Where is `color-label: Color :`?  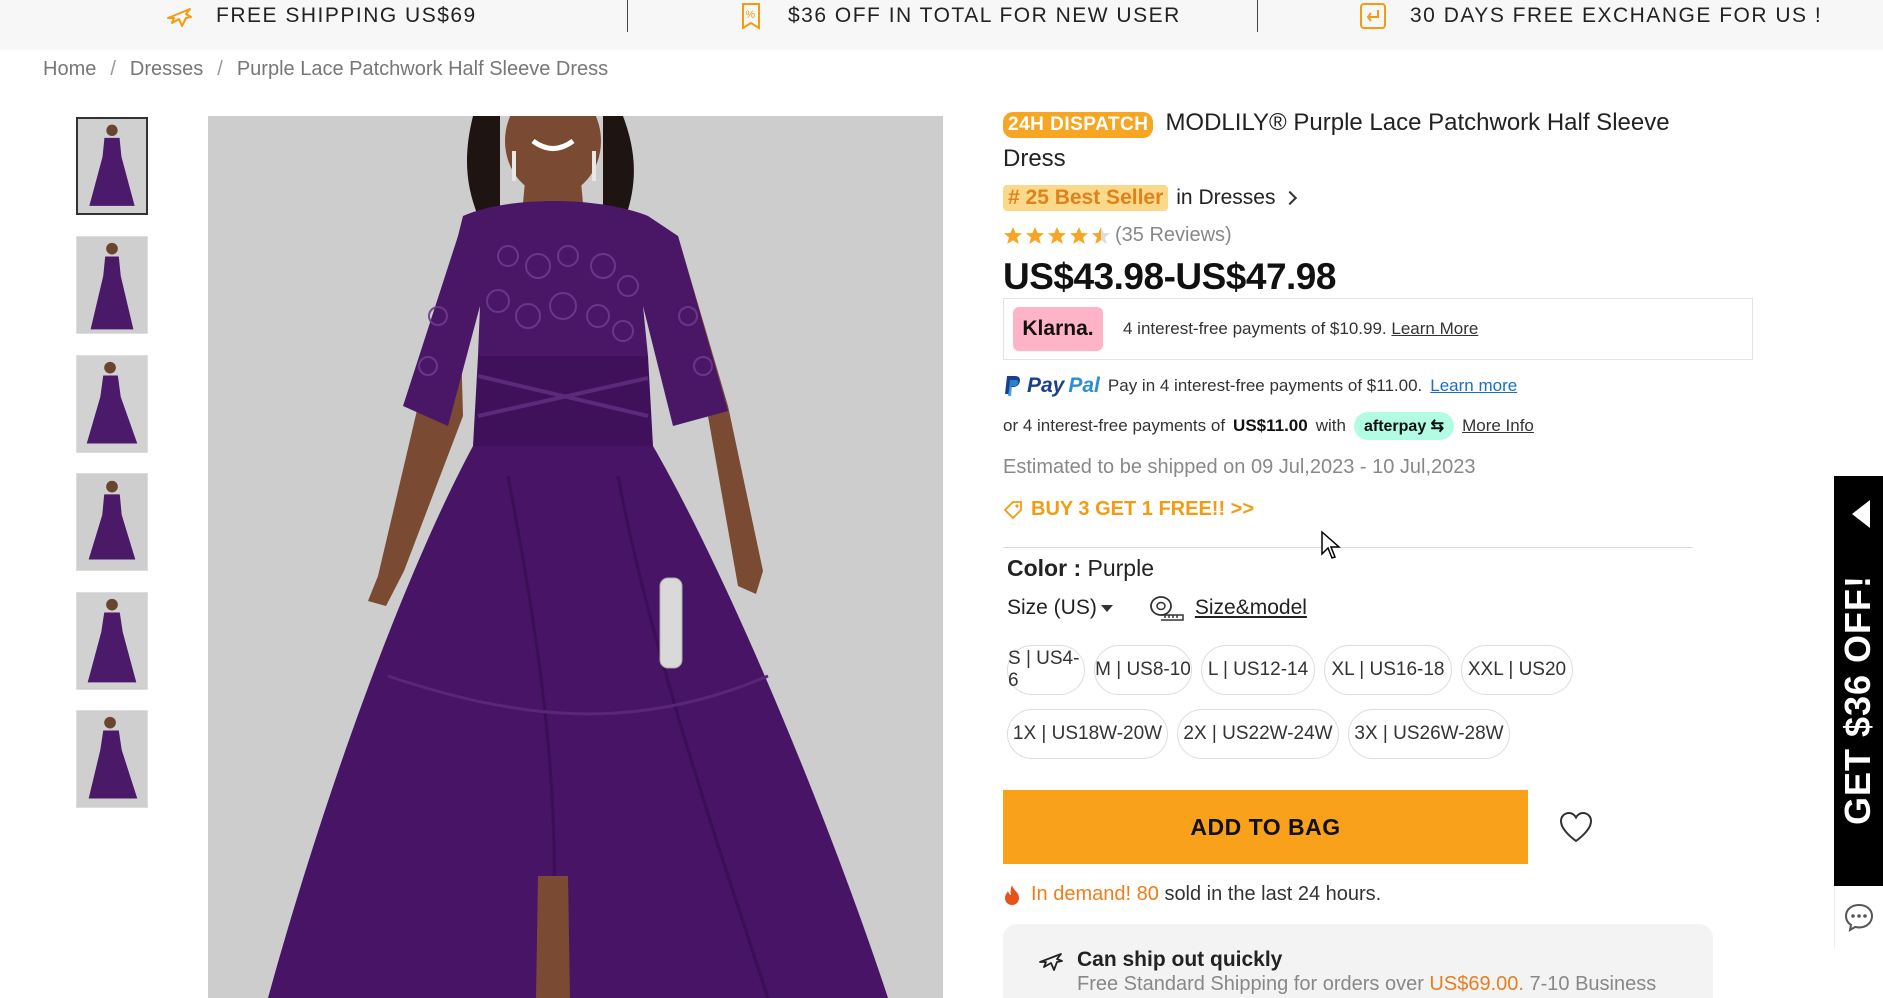
color-label: Color : is located at coordinates (1044, 568).